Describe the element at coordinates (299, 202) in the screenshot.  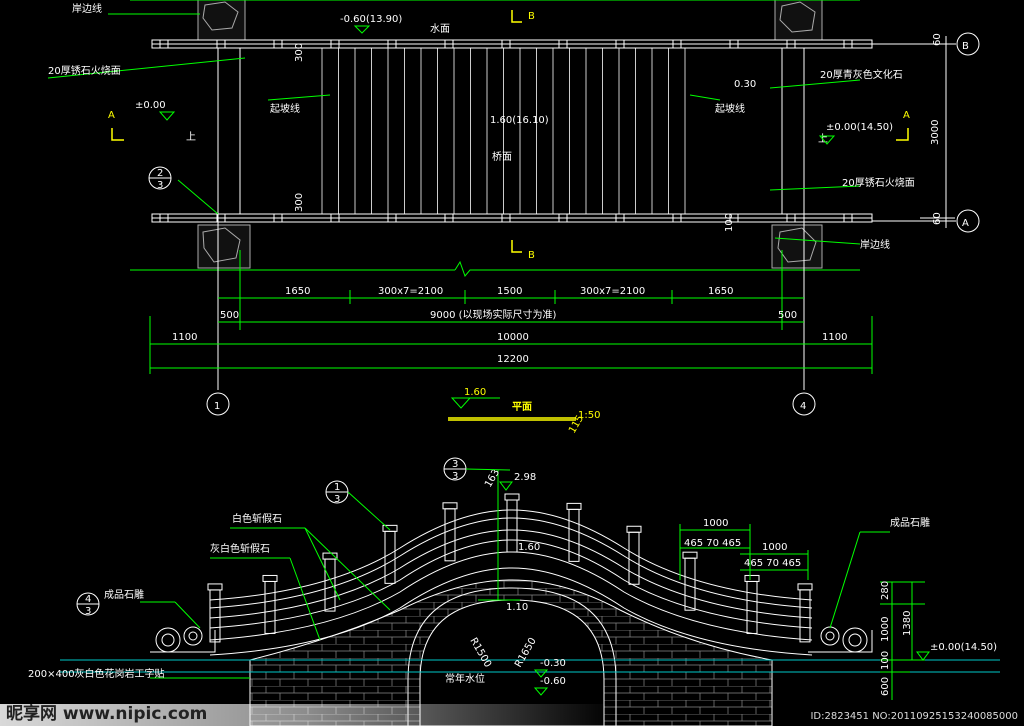
I see `dim-300-bottom: 300` at that location.